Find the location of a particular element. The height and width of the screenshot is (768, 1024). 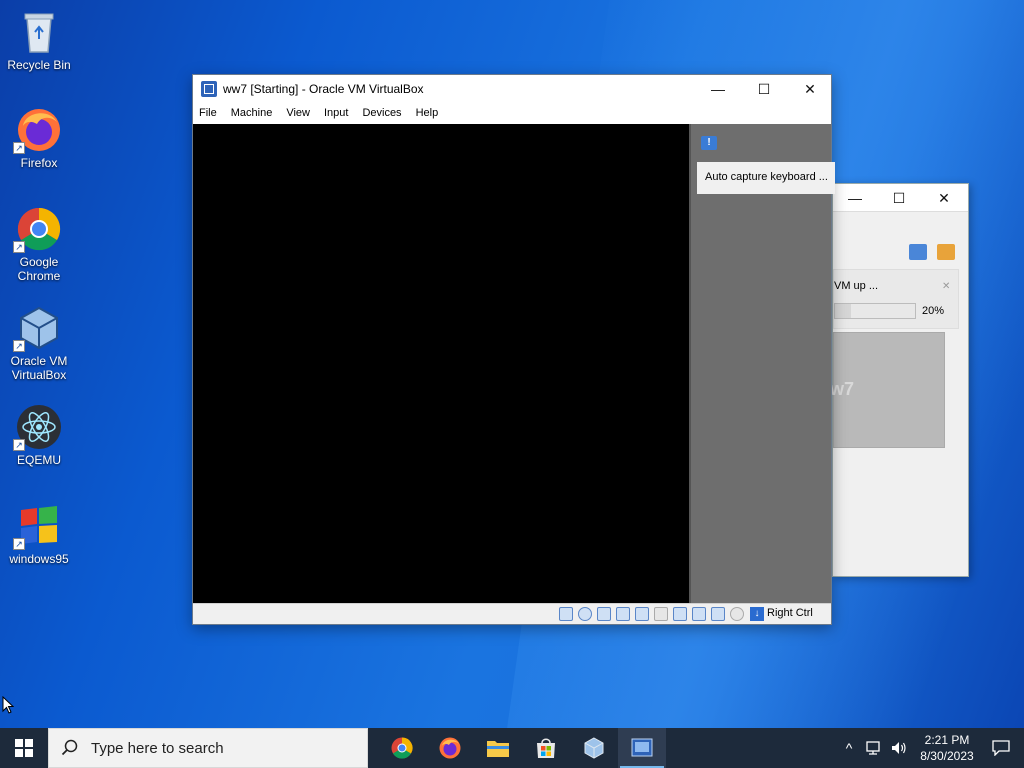

sort-icon is located at coordinates (918, 252).